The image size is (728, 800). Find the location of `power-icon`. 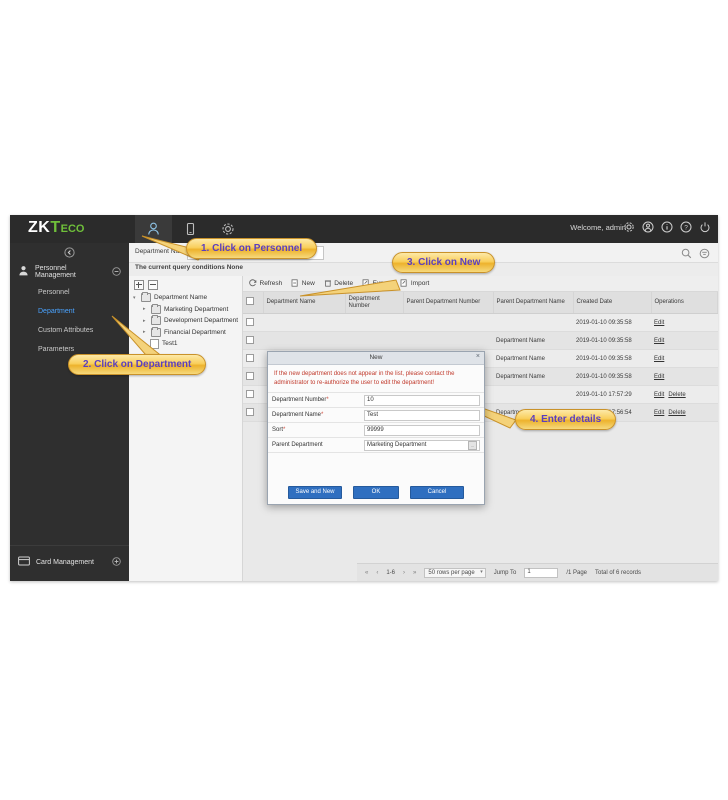

power-icon is located at coordinates (705, 227).